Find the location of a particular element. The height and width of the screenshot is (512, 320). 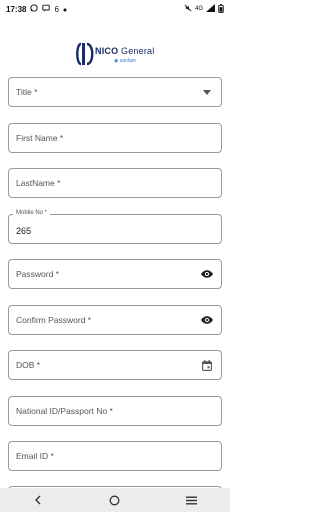

logo-sanlam: ◉ sanlam is located at coordinates (125, 61).